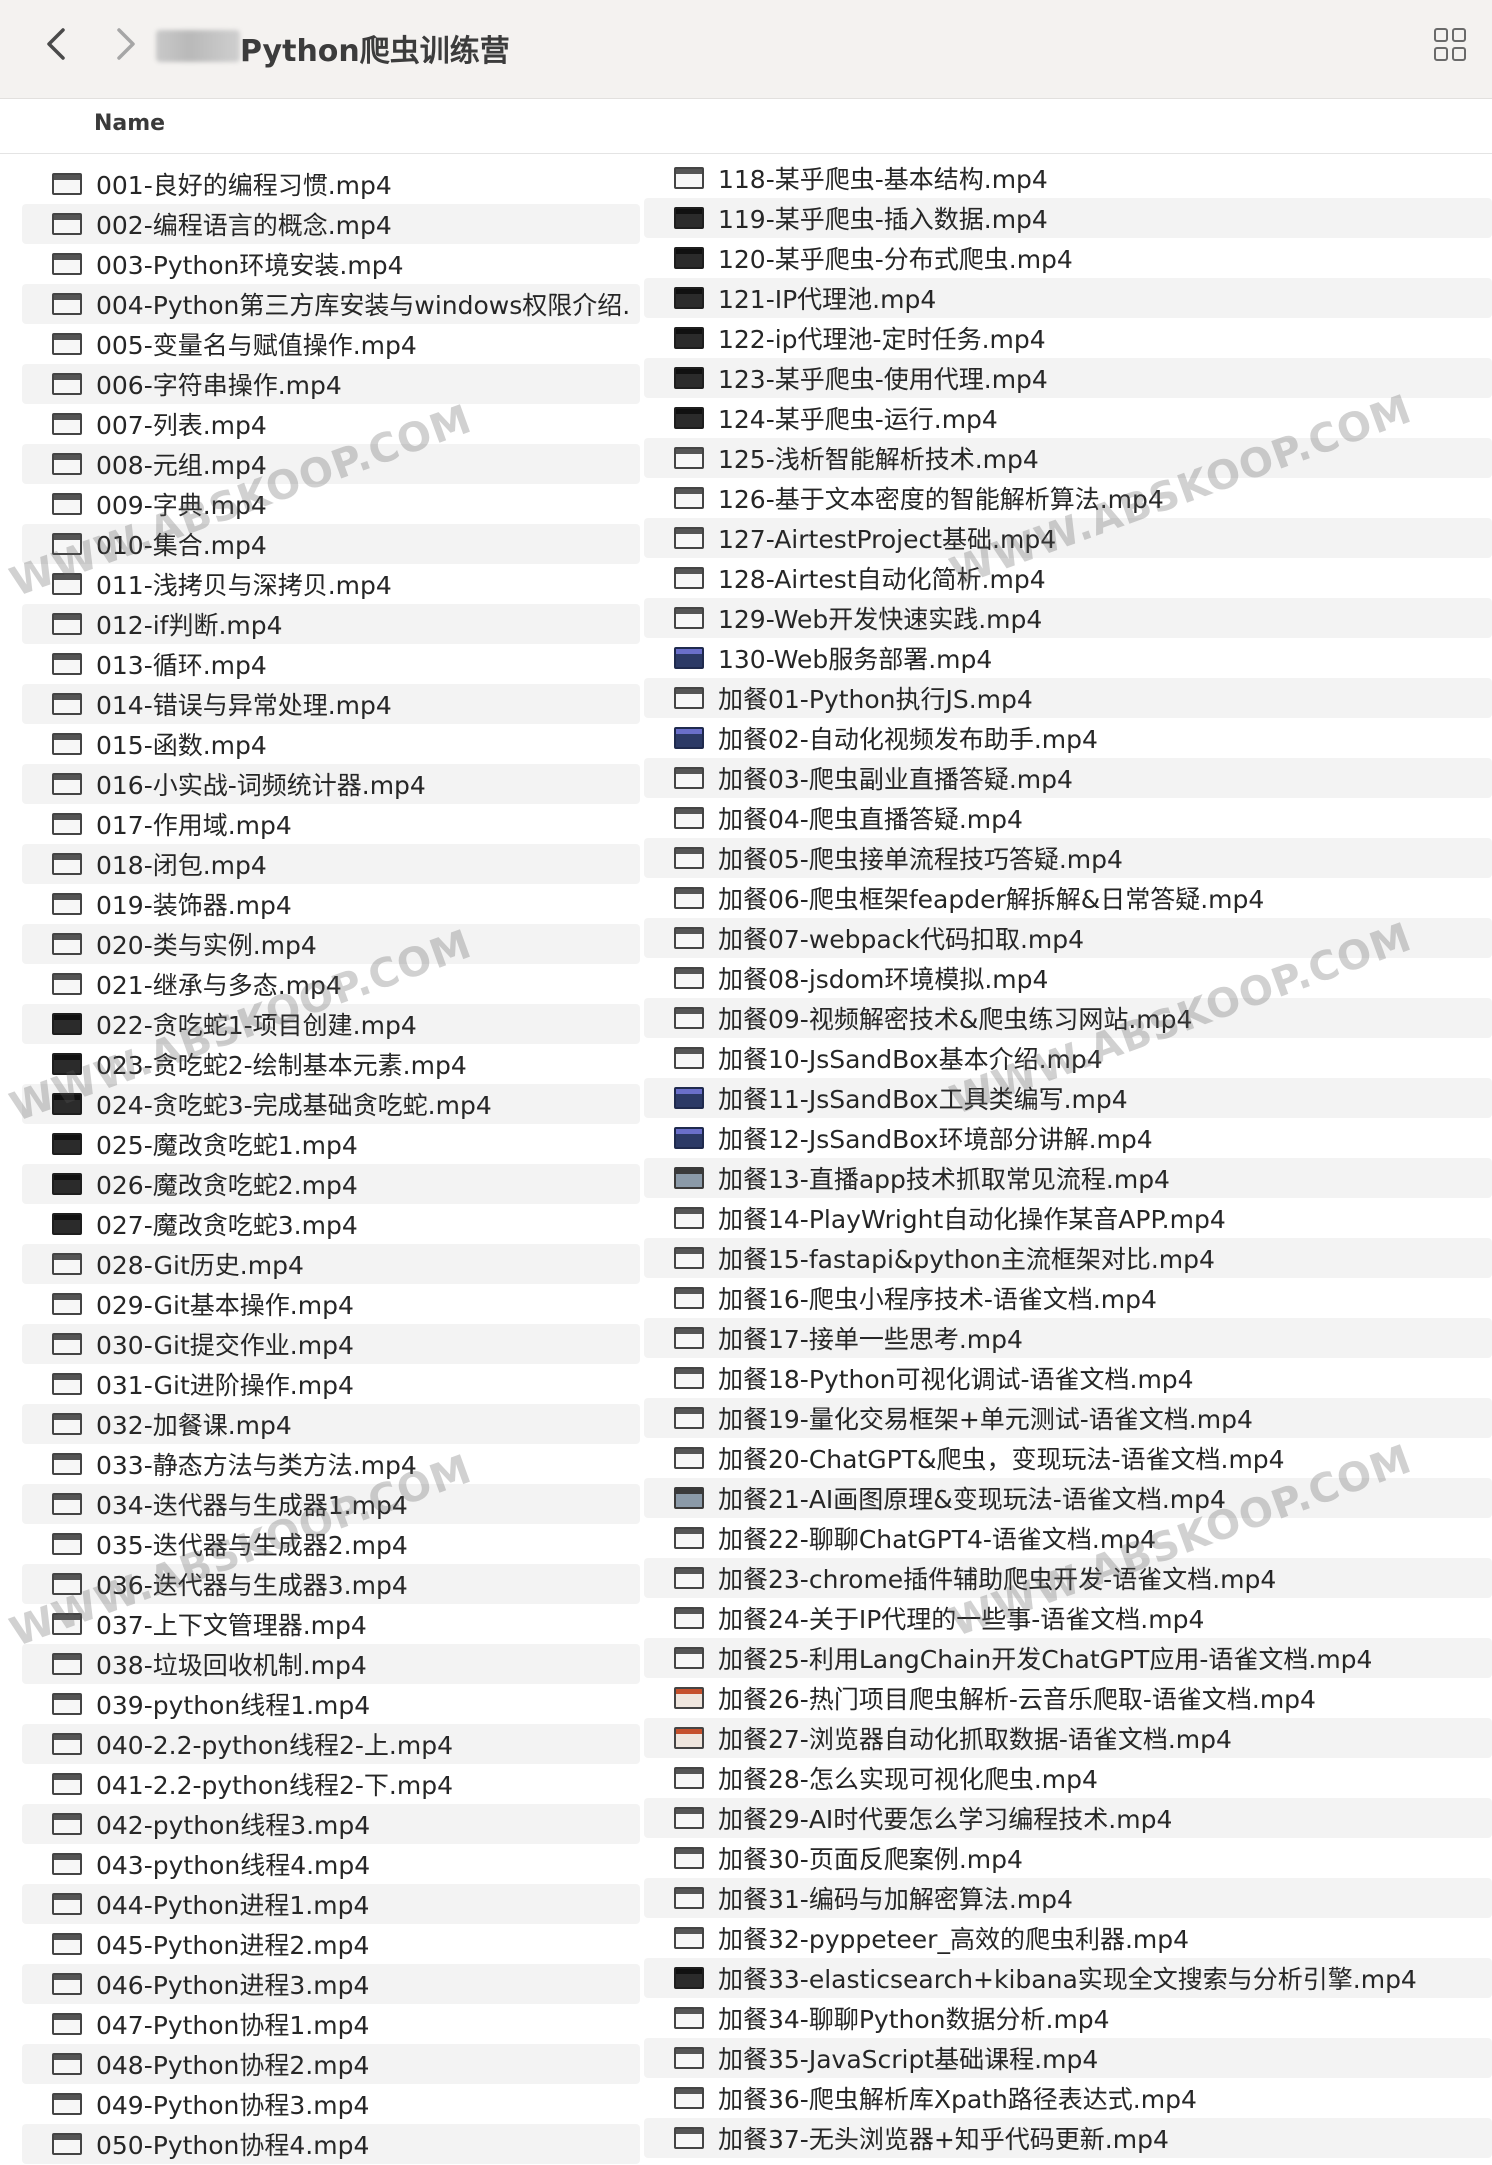  I want to click on file-row: 加餐34-聊聊Python数据分析.mp4, so click(1068, 2018).